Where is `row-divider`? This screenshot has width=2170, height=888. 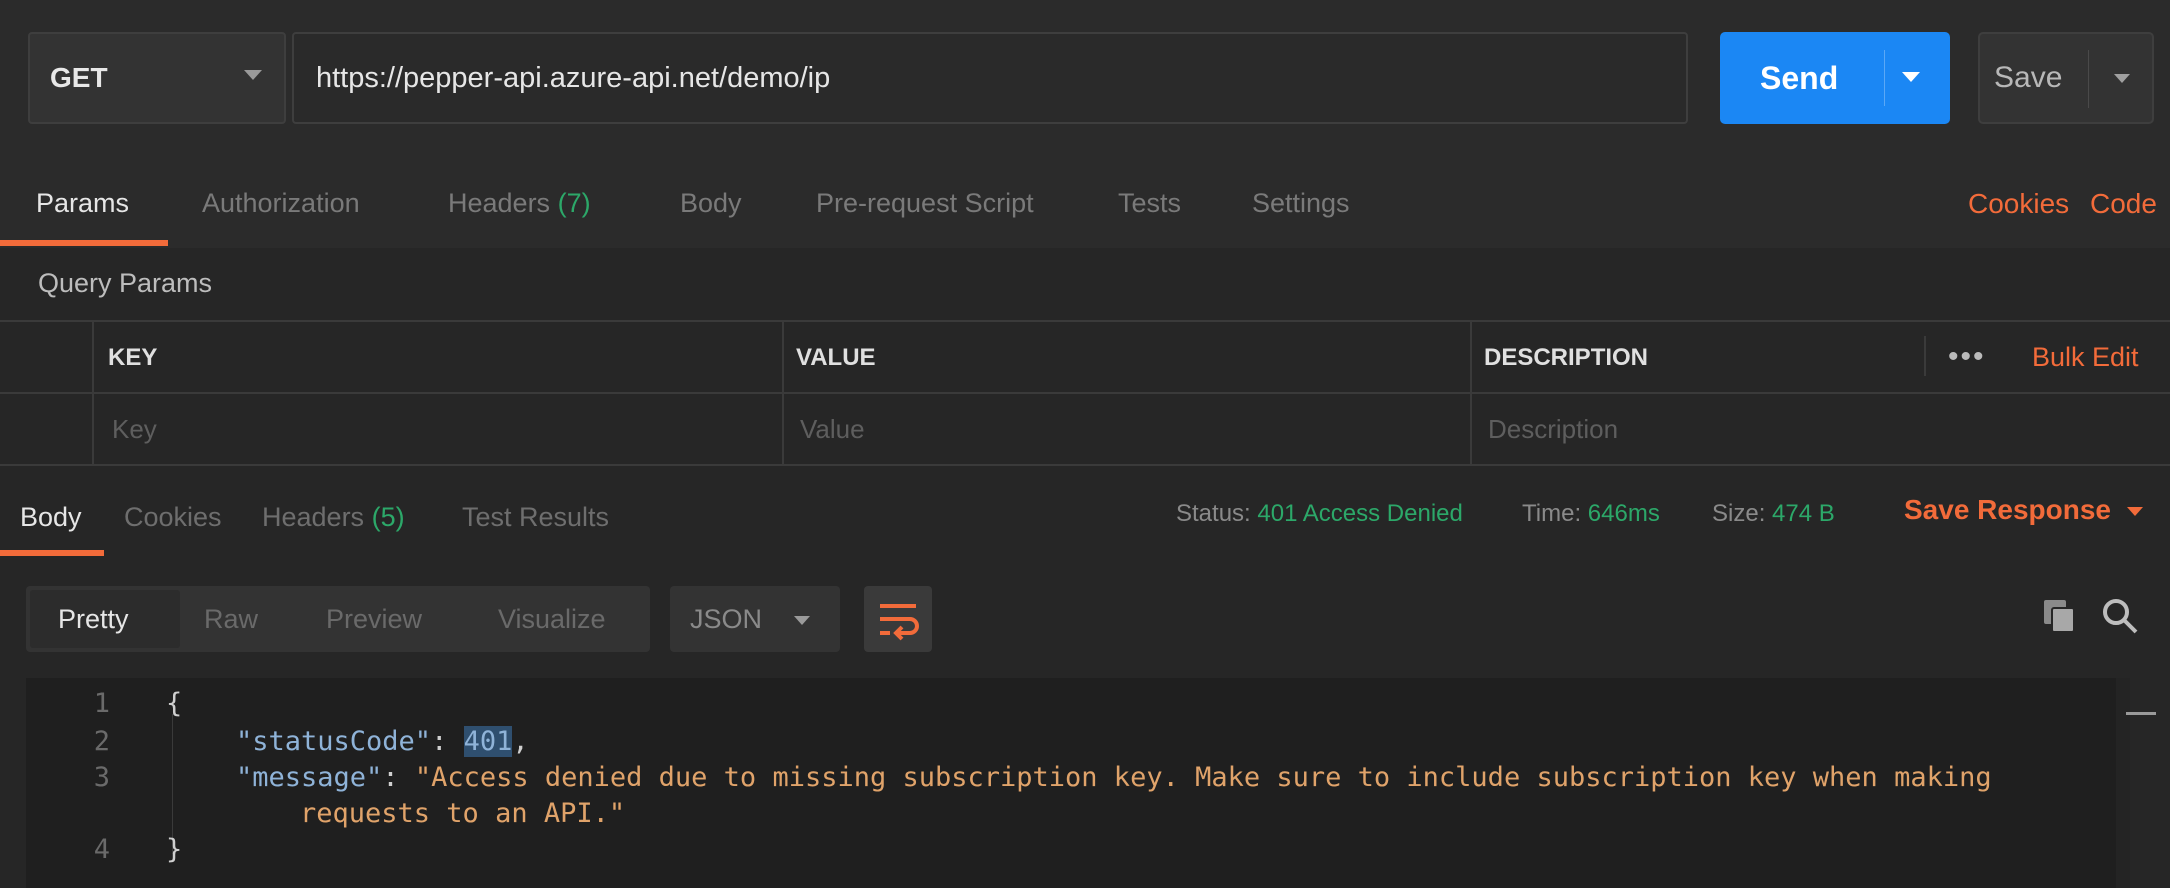
row-divider is located at coordinates (1085, 393).